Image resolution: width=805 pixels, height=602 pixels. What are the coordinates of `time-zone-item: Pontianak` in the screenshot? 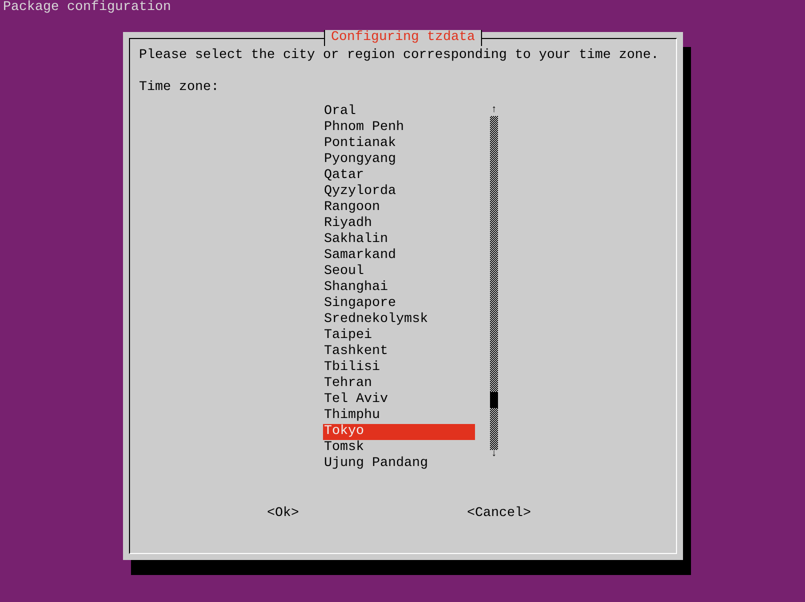 It's located at (399, 144).